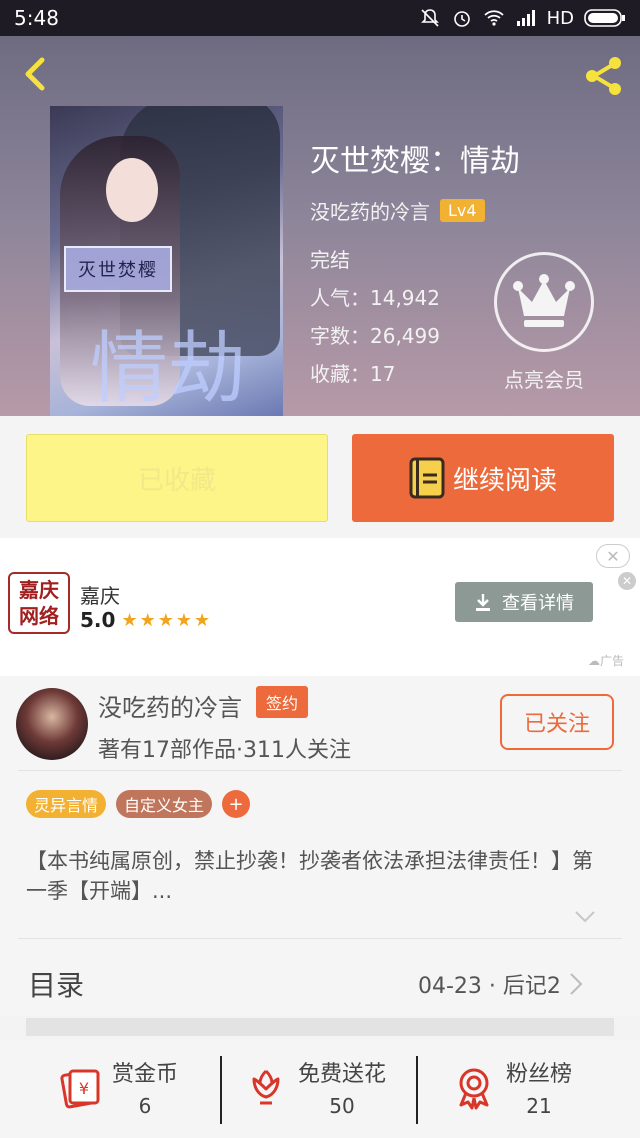 The height and width of the screenshot is (1138, 640). I want to click on ad-score: 5.0, so click(98, 620).